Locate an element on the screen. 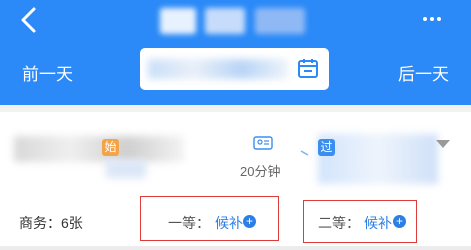  highlight-box-second-class is located at coordinates (360, 221).